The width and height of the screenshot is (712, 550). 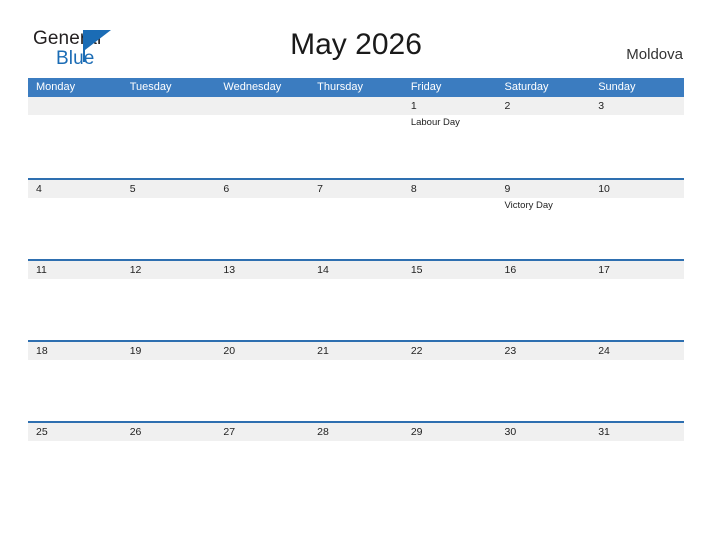 What do you see at coordinates (42, 432) in the screenshot?
I see `day-number: 25` at bounding box center [42, 432].